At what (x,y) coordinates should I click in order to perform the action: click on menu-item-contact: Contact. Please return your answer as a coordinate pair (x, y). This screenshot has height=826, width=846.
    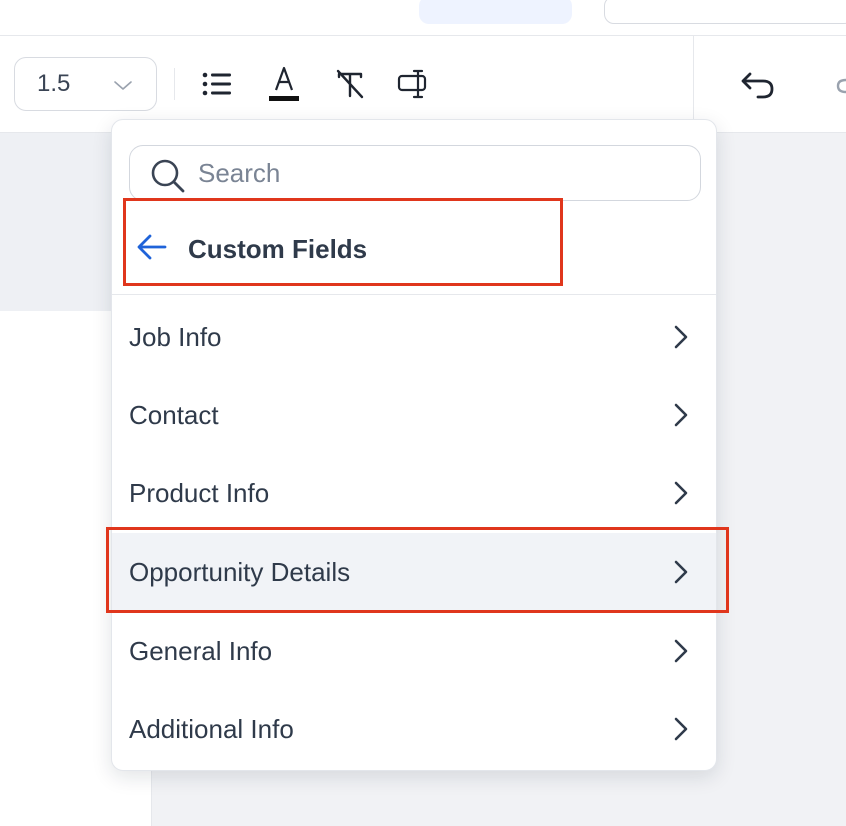
    Looking at the image, I should click on (414, 415).